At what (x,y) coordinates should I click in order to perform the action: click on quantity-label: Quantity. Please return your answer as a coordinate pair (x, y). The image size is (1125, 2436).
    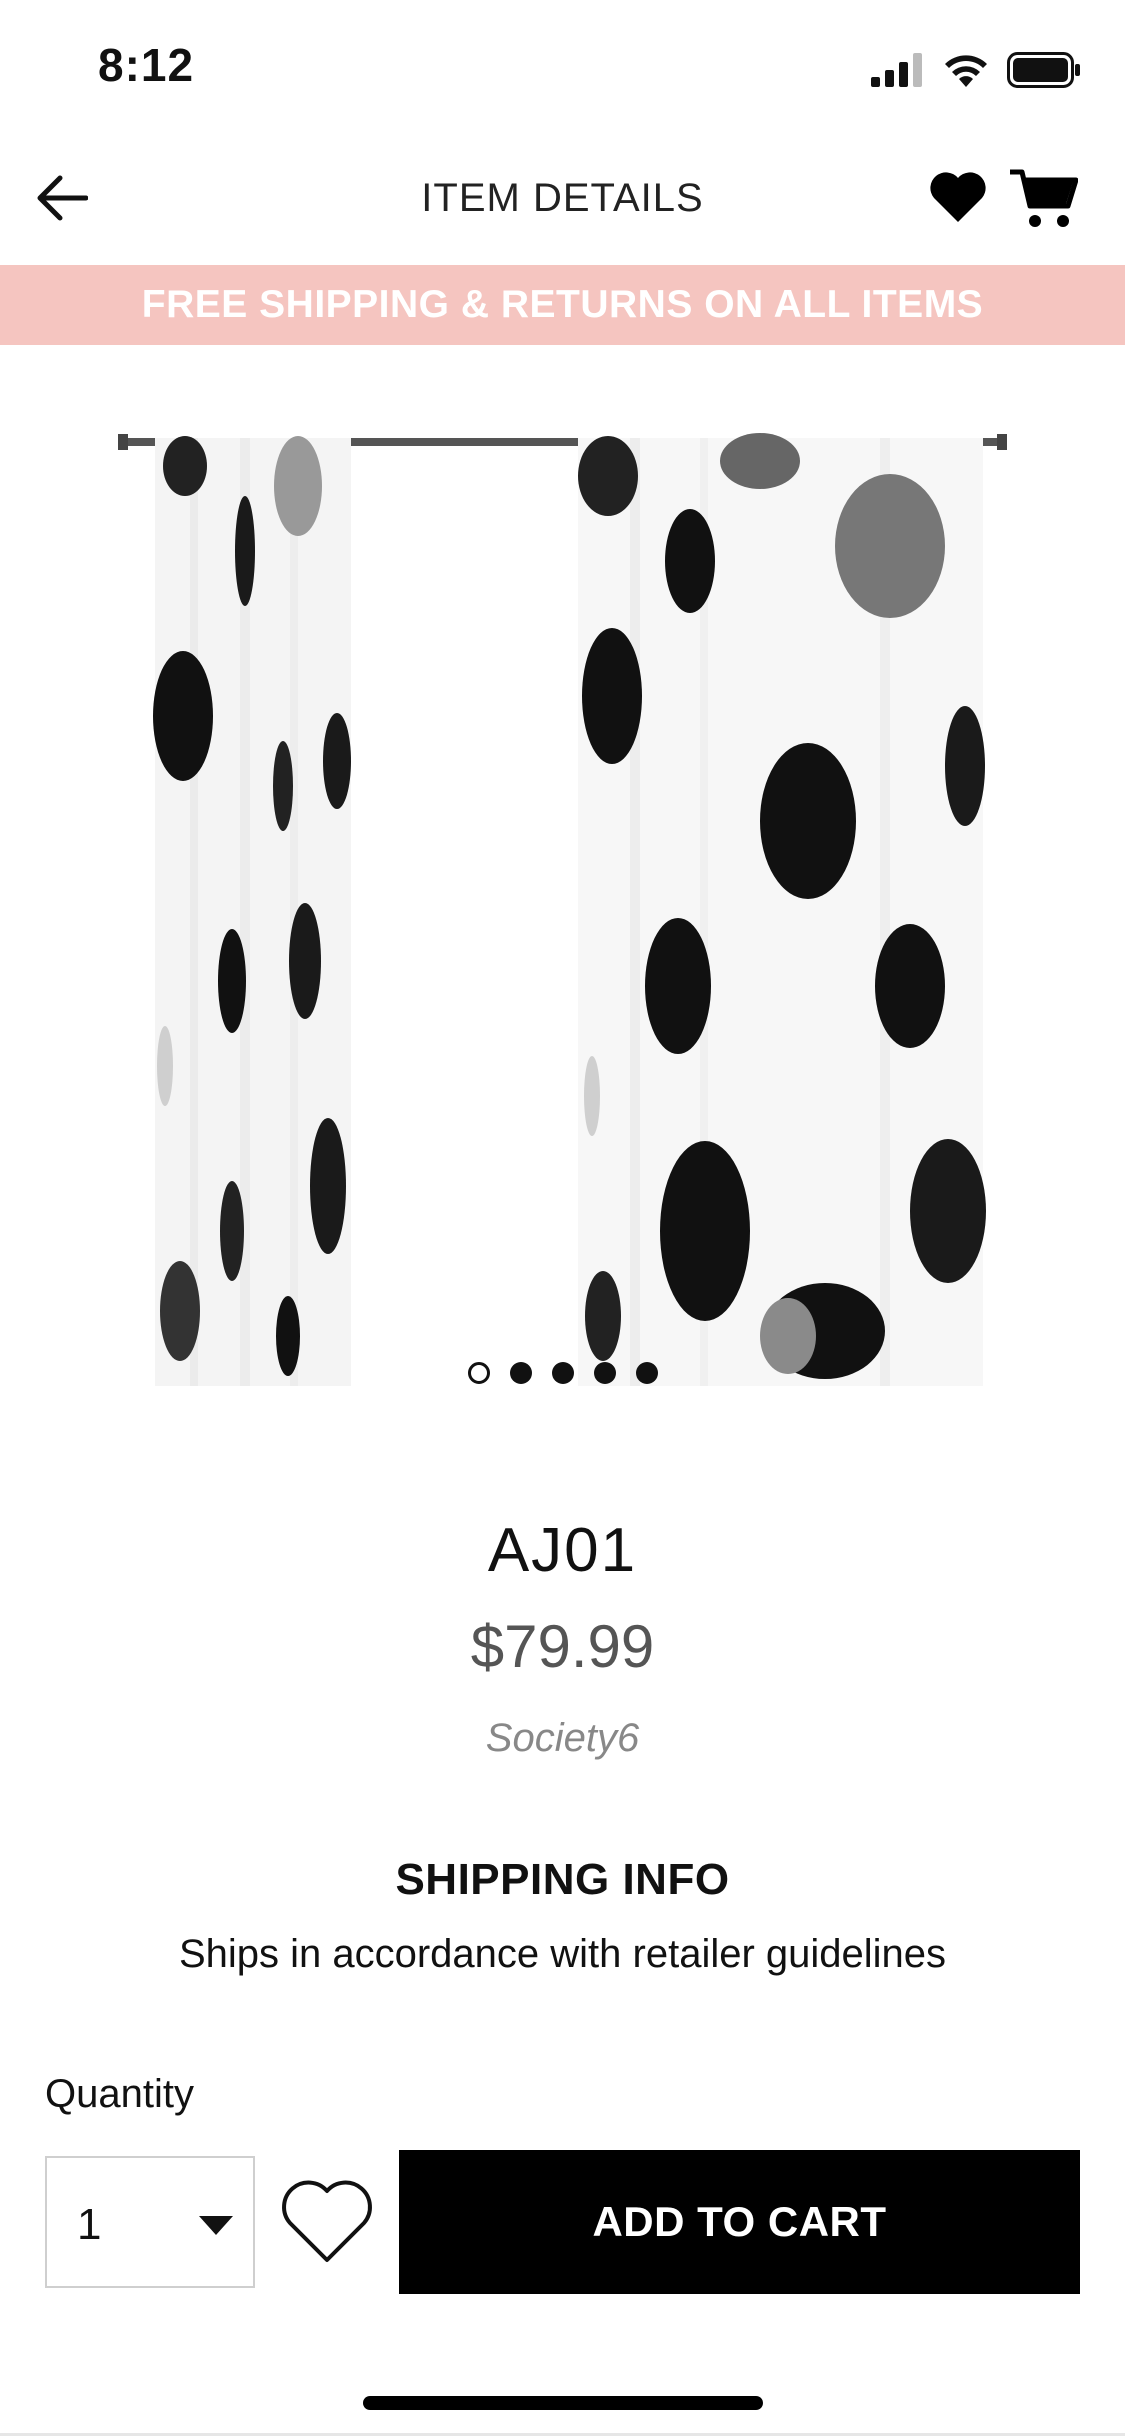
    Looking at the image, I should click on (119, 2094).